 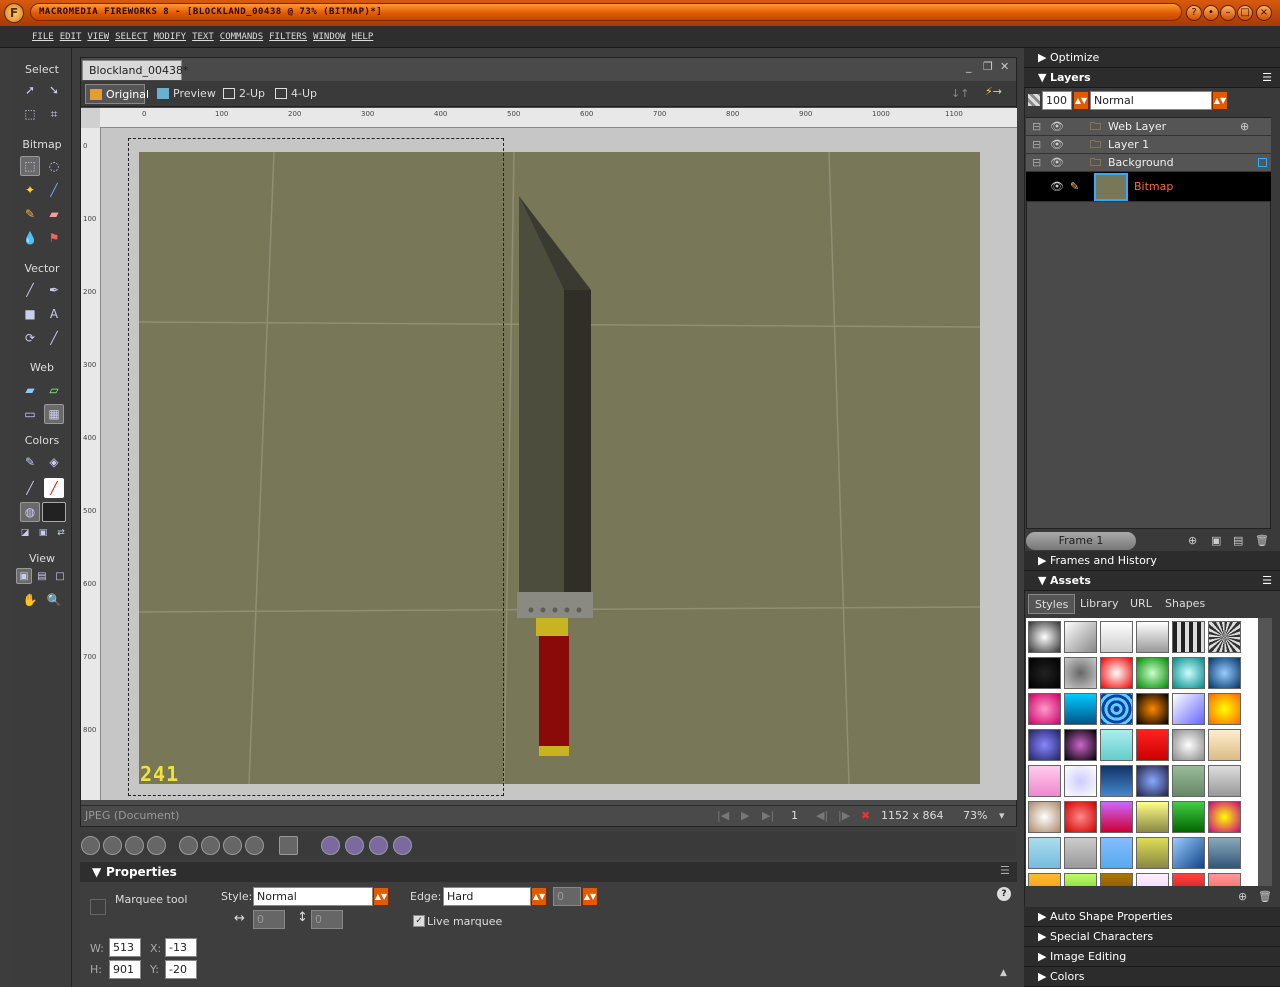 What do you see at coordinates (1152, 977) in the screenshot?
I see `colors-panel-header: ▶ Colors` at bounding box center [1152, 977].